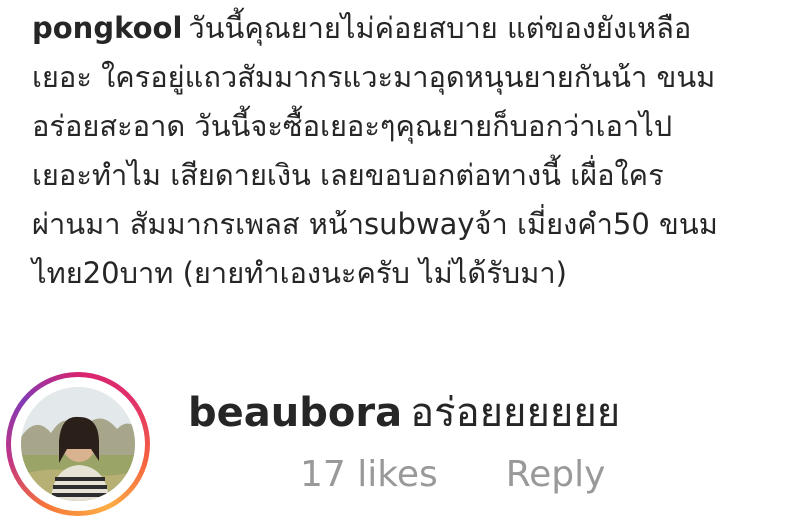  I want to click on reply-button: Reply, so click(556, 474).